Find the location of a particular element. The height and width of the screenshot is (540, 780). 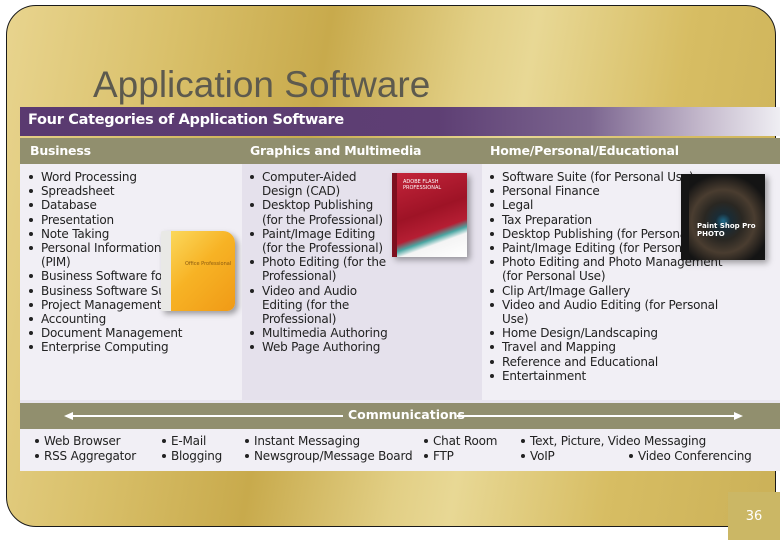

category-label-home: Home/Personal/Educational is located at coordinates (584, 150).